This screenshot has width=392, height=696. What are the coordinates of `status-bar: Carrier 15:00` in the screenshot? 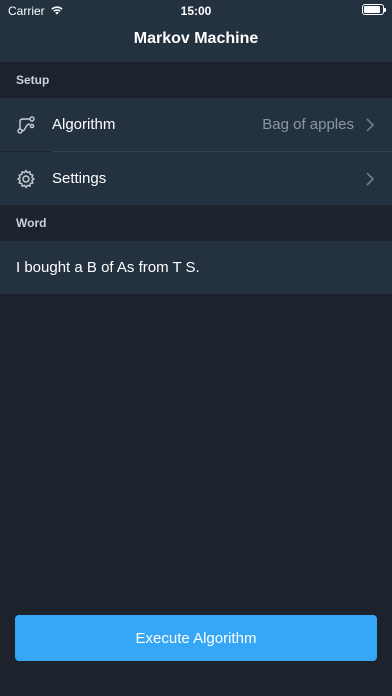 It's located at (196, 10).